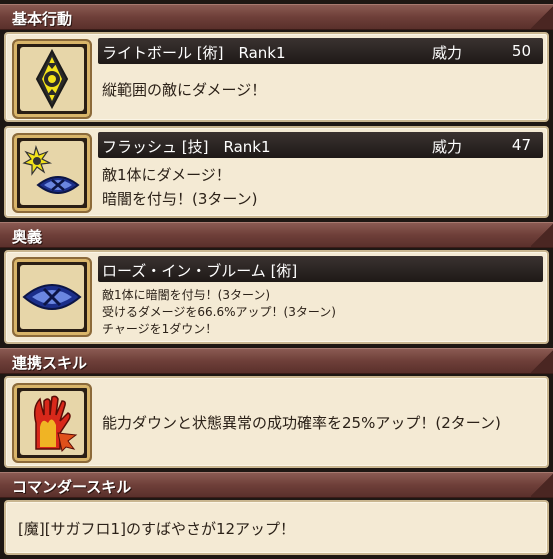  I want to click on commander-card: [魔][サガフロ1]のすばやさが12アップ！, so click(276, 527).